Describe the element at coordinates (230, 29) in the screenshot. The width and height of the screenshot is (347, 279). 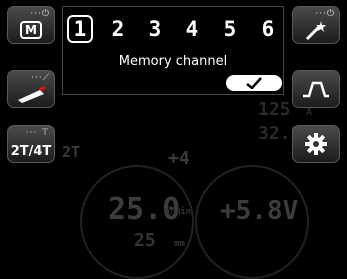
I see `channel-5: 5` at that location.